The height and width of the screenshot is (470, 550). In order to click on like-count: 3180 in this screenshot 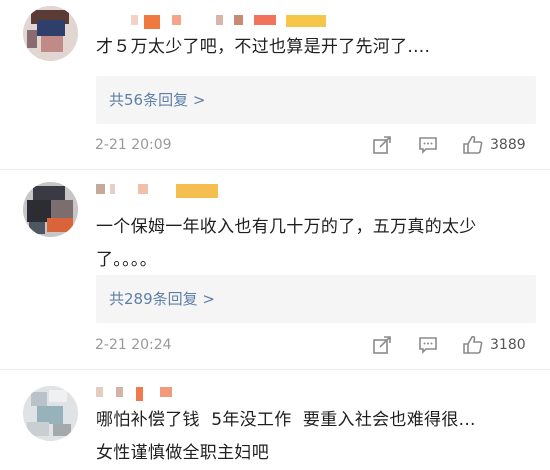, I will do `click(508, 345)`.